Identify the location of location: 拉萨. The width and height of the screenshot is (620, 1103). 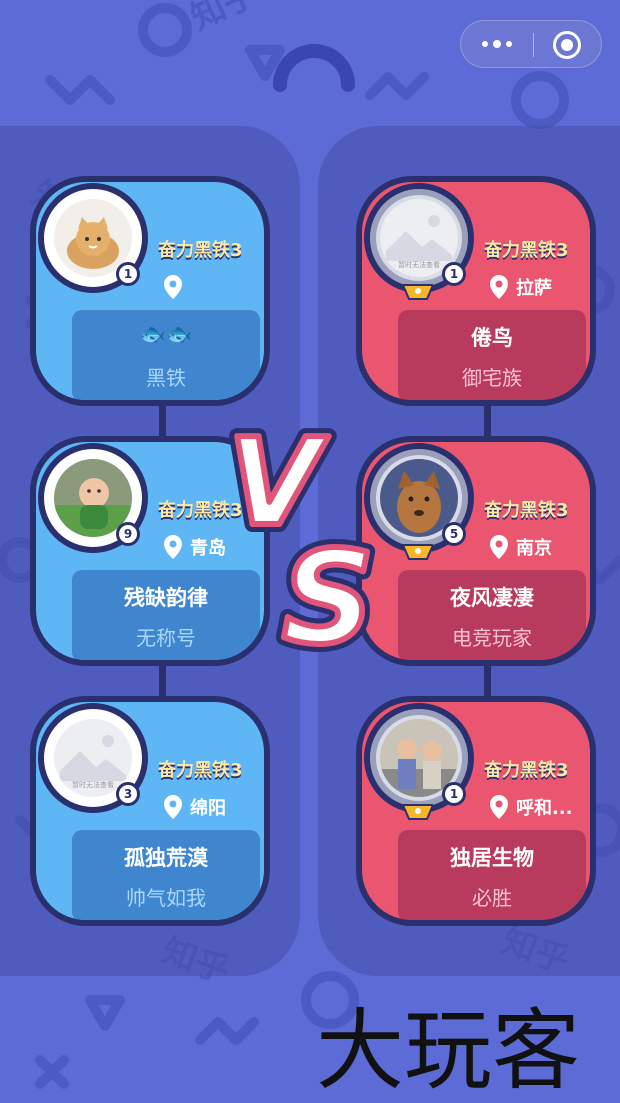
(521, 287).